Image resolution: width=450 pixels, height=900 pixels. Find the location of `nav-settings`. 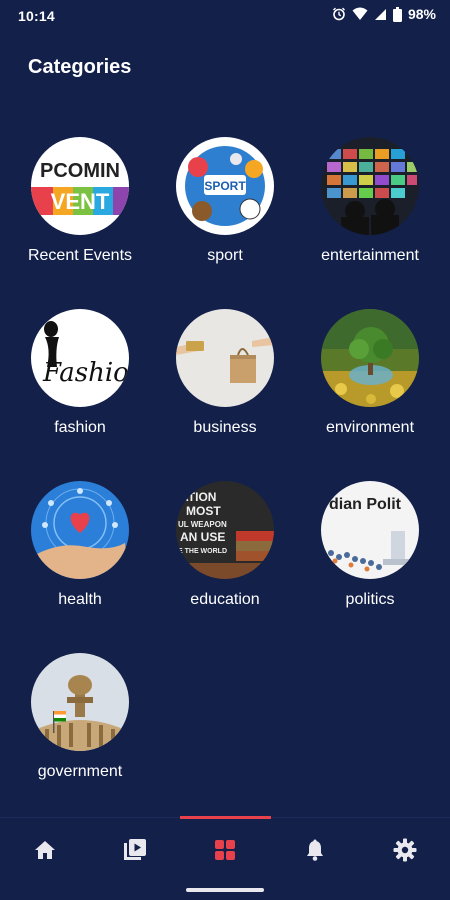

nav-settings is located at coordinates (405, 852).